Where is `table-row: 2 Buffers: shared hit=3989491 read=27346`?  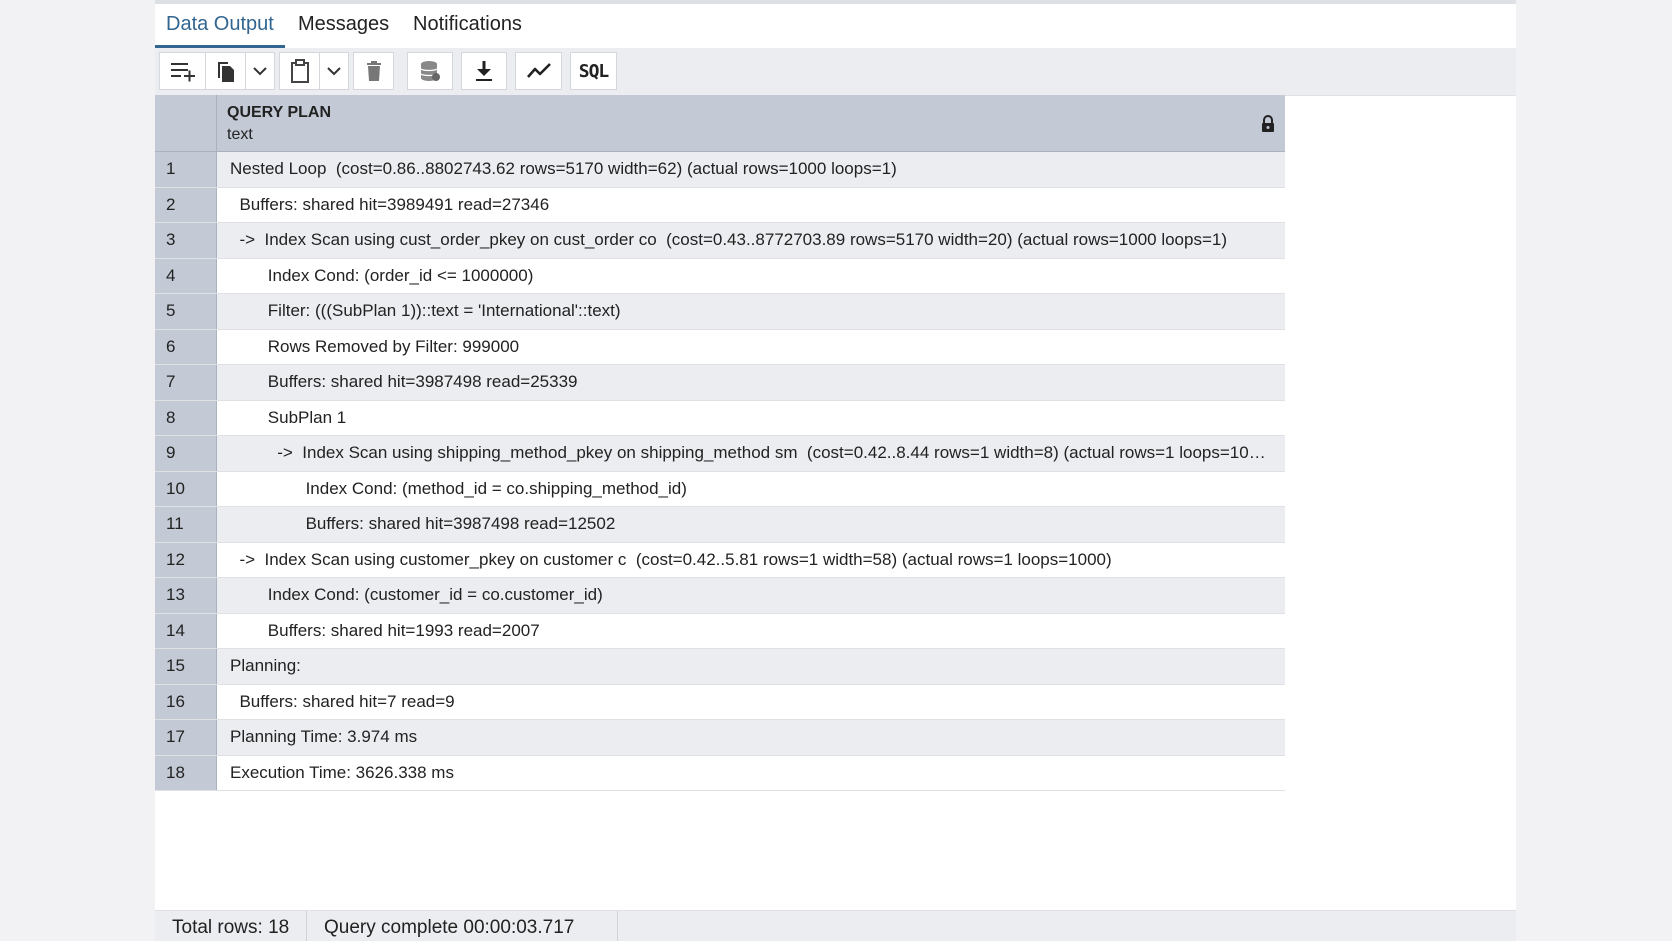
table-row: 2 Buffers: shared hit=3989491 read=27346 is located at coordinates (720, 205).